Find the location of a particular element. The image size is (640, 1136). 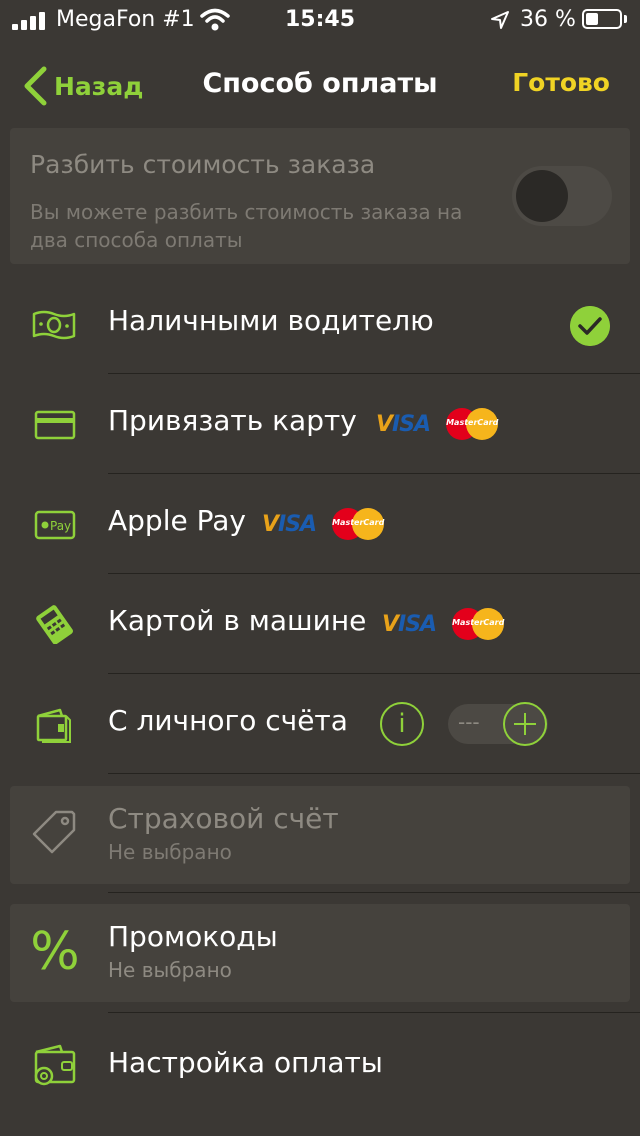

done-button: Готово is located at coordinates (561, 82).